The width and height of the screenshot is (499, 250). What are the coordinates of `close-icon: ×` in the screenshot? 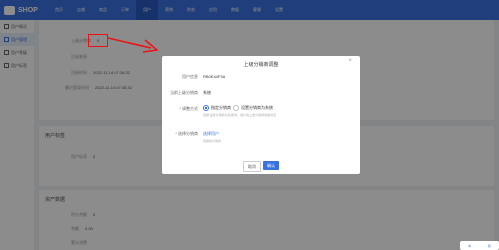 It's located at (350, 61).